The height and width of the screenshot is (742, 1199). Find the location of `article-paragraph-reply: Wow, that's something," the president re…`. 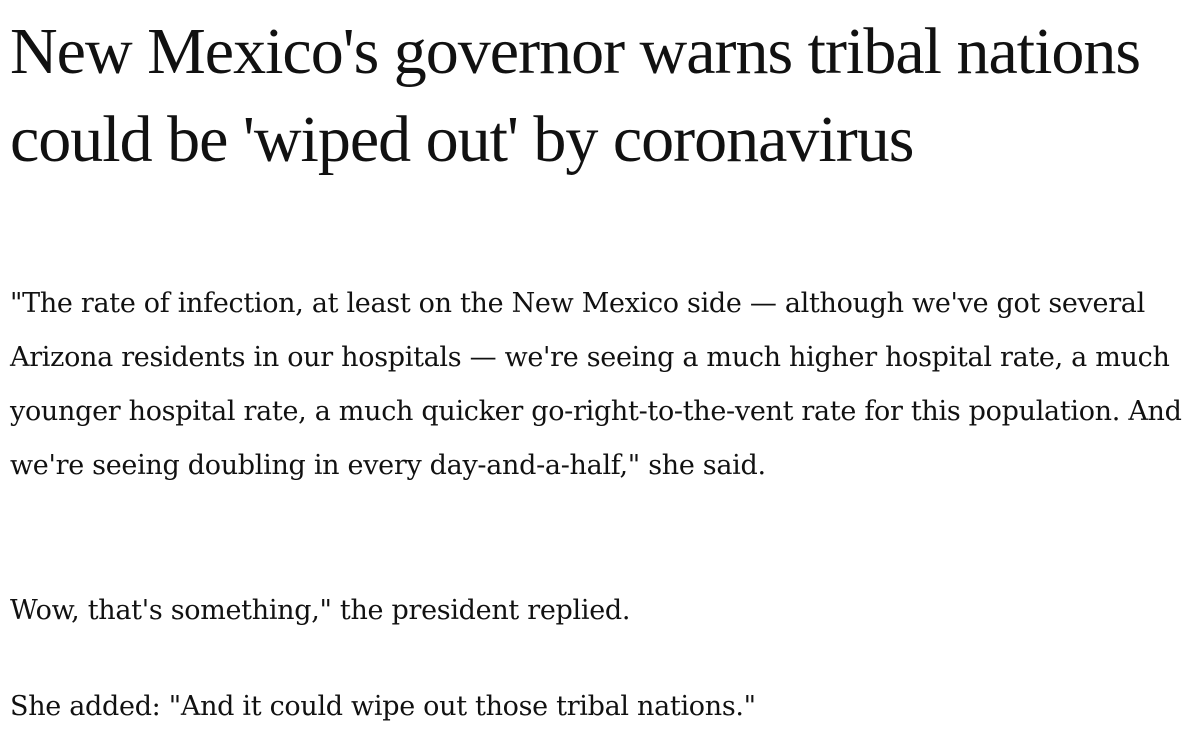

article-paragraph-reply: Wow, that's something," the president re… is located at coordinates (320, 610).